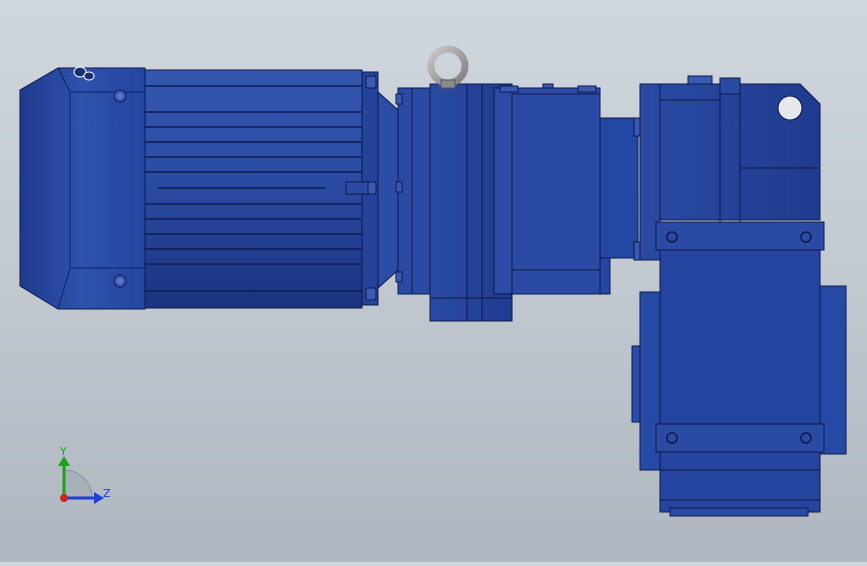 The image size is (867, 566). What do you see at coordinates (790, 108) in the screenshot?
I see `mounting-hole` at bounding box center [790, 108].